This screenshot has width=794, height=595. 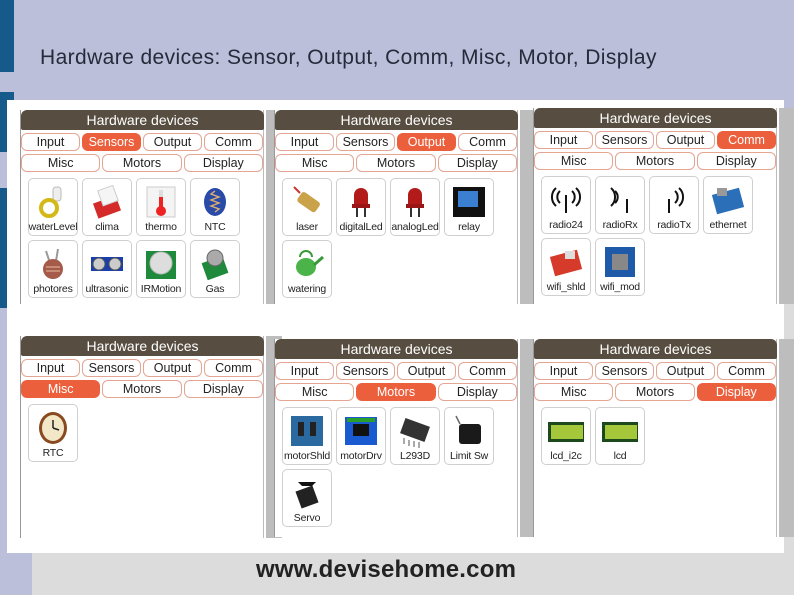 What do you see at coordinates (7, 36) in the screenshot?
I see `slide-accent-bar` at bounding box center [7, 36].